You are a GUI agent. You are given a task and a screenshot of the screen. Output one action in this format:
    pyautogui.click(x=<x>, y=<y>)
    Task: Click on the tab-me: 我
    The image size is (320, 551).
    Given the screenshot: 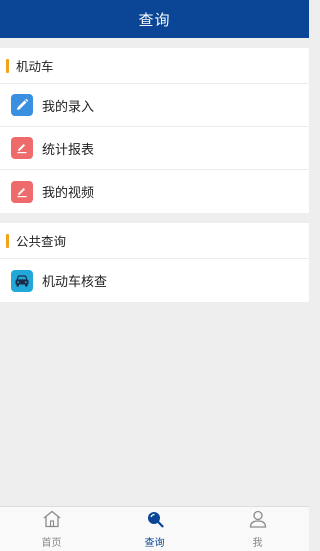 What is the action you would take?
    pyautogui.click(x=257, y=529)
    